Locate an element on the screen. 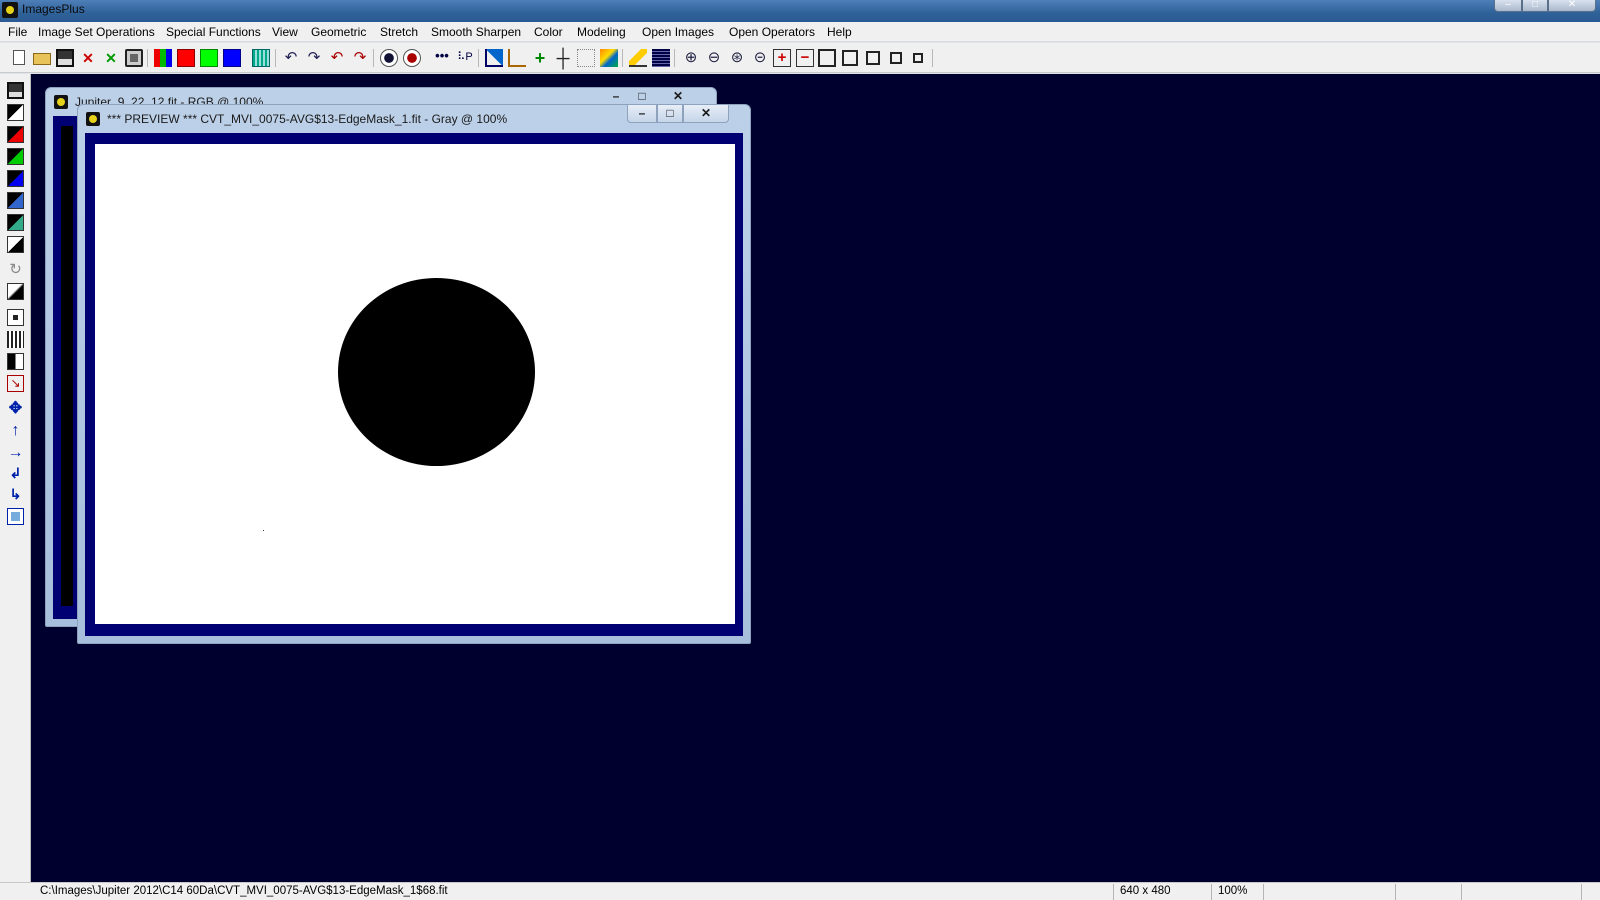 The image size is (1600, 900). marquee-icon is located at coordinates (586, 58).